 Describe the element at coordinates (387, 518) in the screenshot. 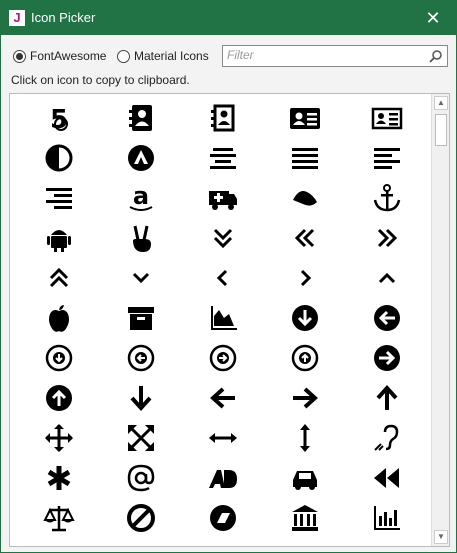

I see `icon-cell-bar-chart` at that location.